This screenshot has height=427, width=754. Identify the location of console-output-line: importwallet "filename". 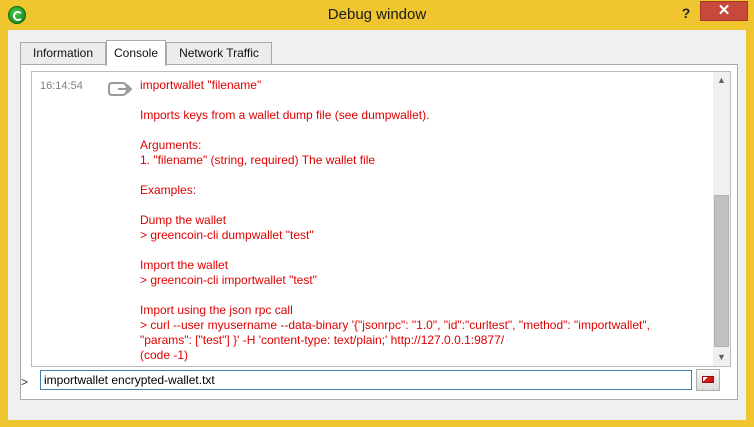
(201, 85).